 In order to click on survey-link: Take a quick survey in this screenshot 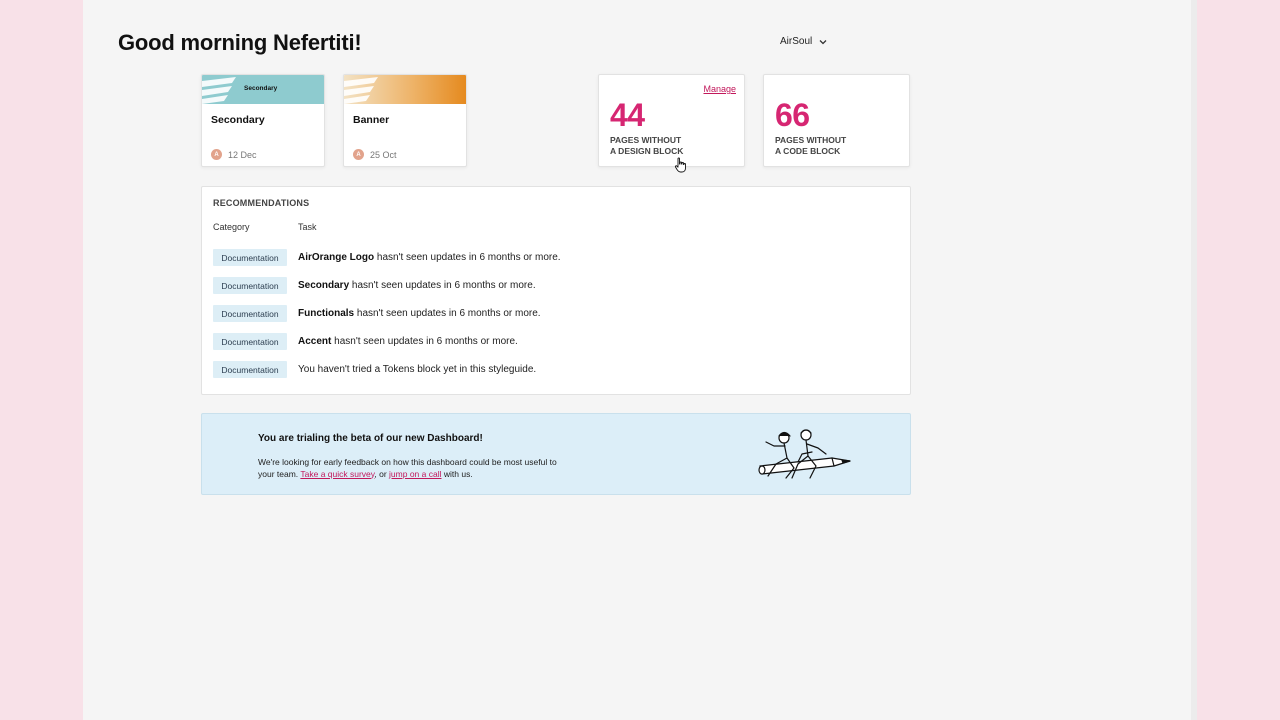, I will do `click(337, 474)`.